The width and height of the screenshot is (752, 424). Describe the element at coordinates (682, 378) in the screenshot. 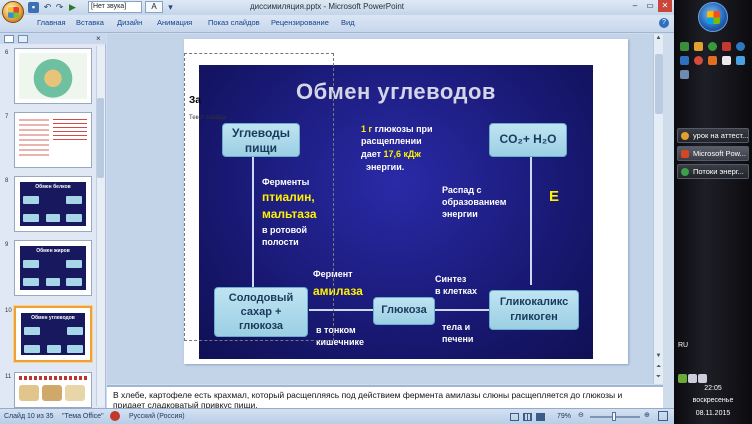

I see `tray-icon` at that location.